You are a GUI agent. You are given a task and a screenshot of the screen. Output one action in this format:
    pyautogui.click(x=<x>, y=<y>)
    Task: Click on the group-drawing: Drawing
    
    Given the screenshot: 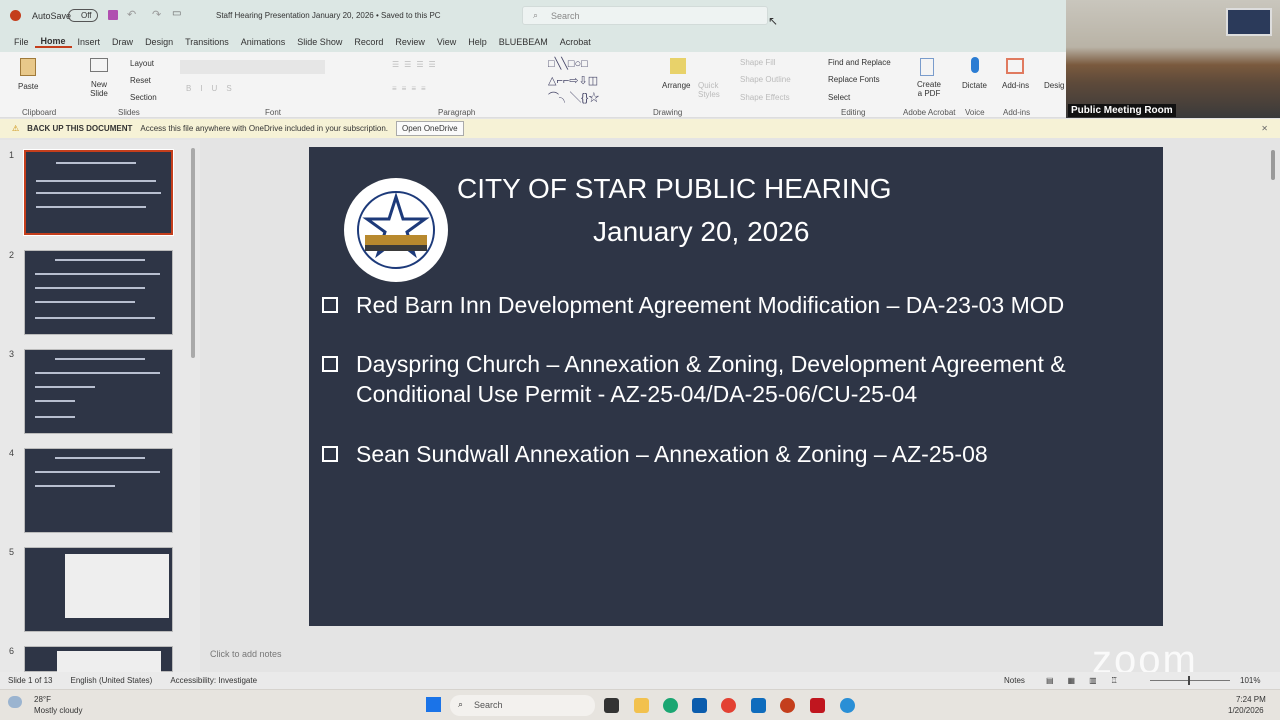 What is the action you would take?
    pyautogui.click(x=668, y=112)
    